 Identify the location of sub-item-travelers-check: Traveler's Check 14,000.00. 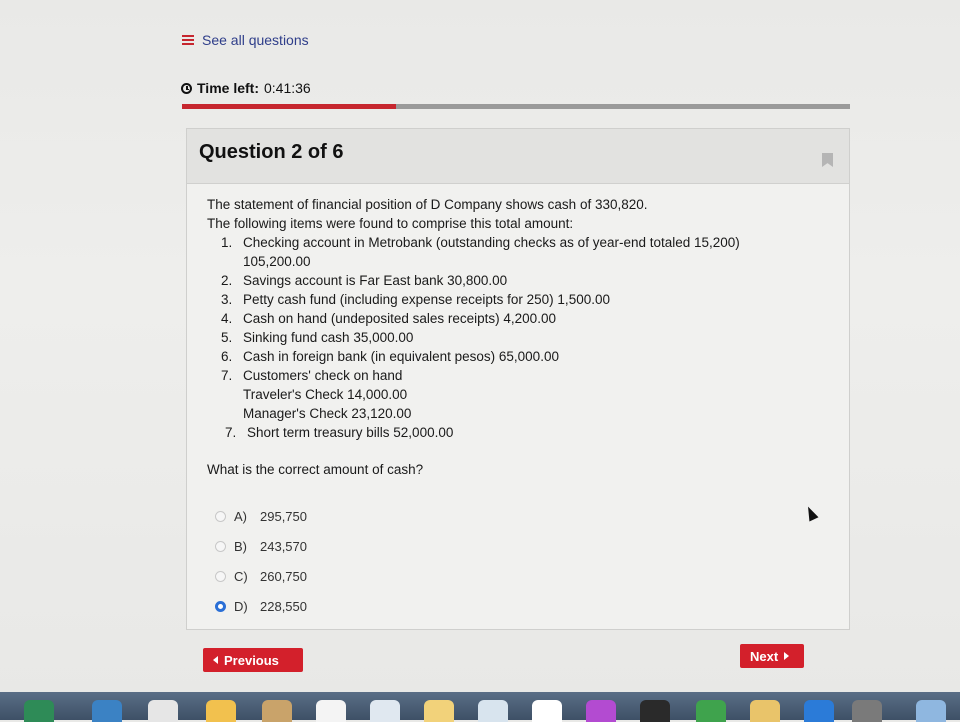
(325, 394).